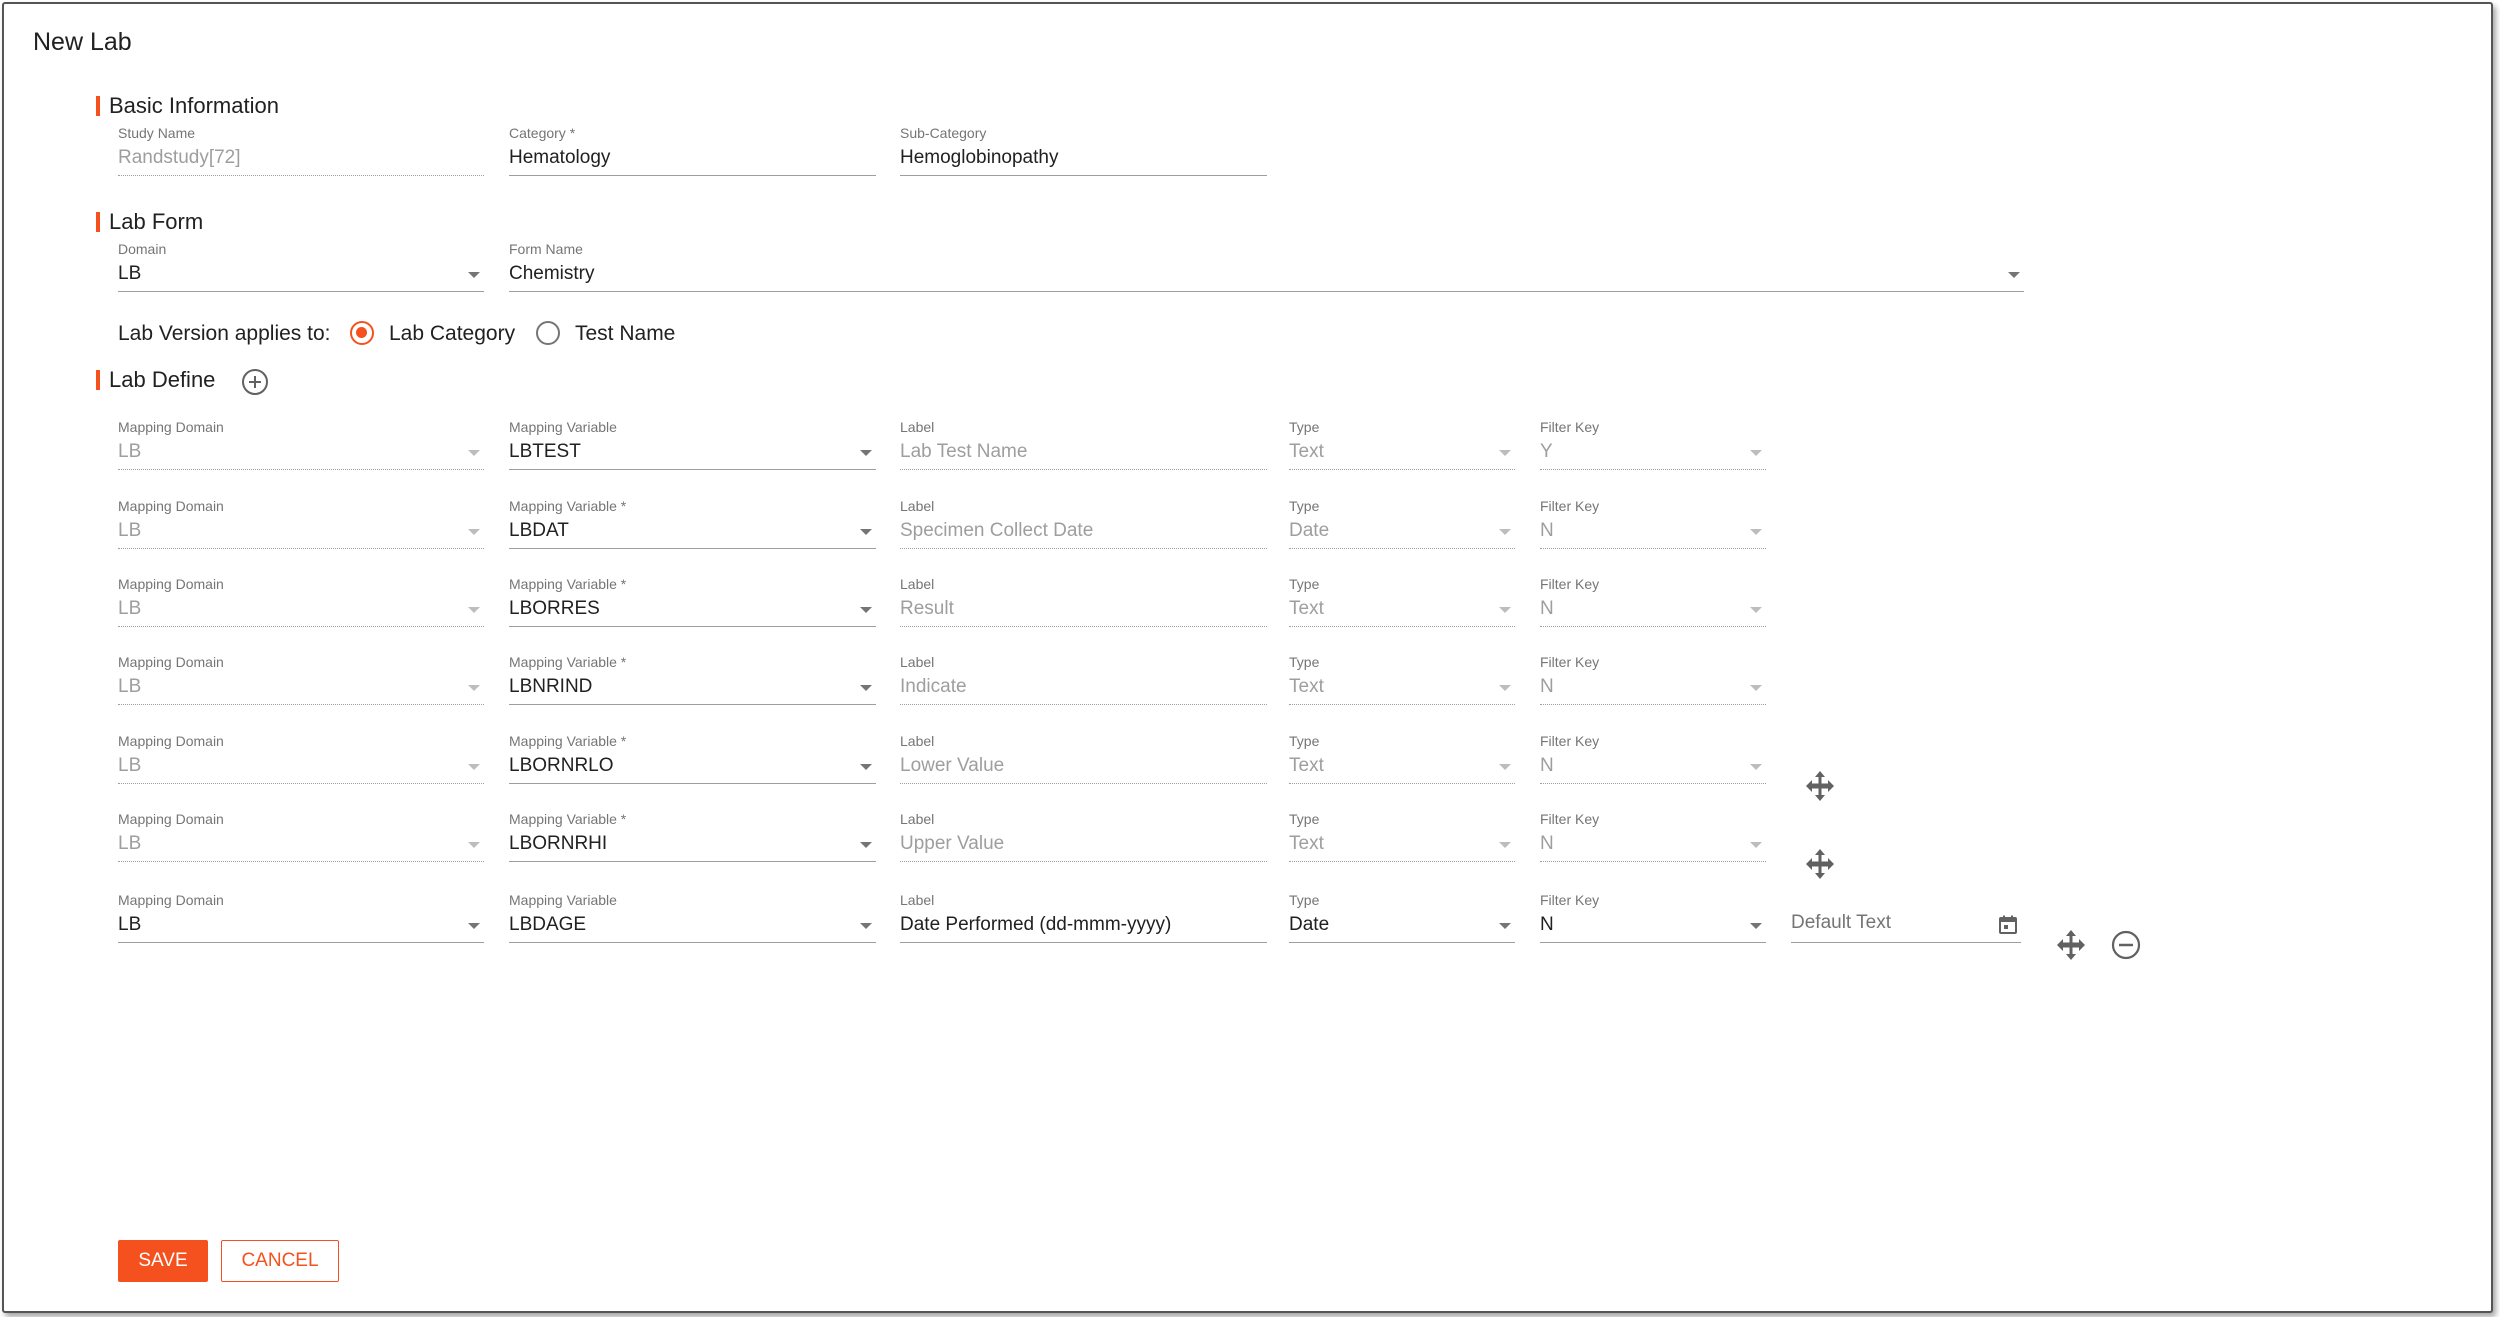 The image size is (2500, 1317). Describe the element at coordinates (979, 158) in the screenshot. I see `sub-category-value: Hemoglobinopathy` at that location.